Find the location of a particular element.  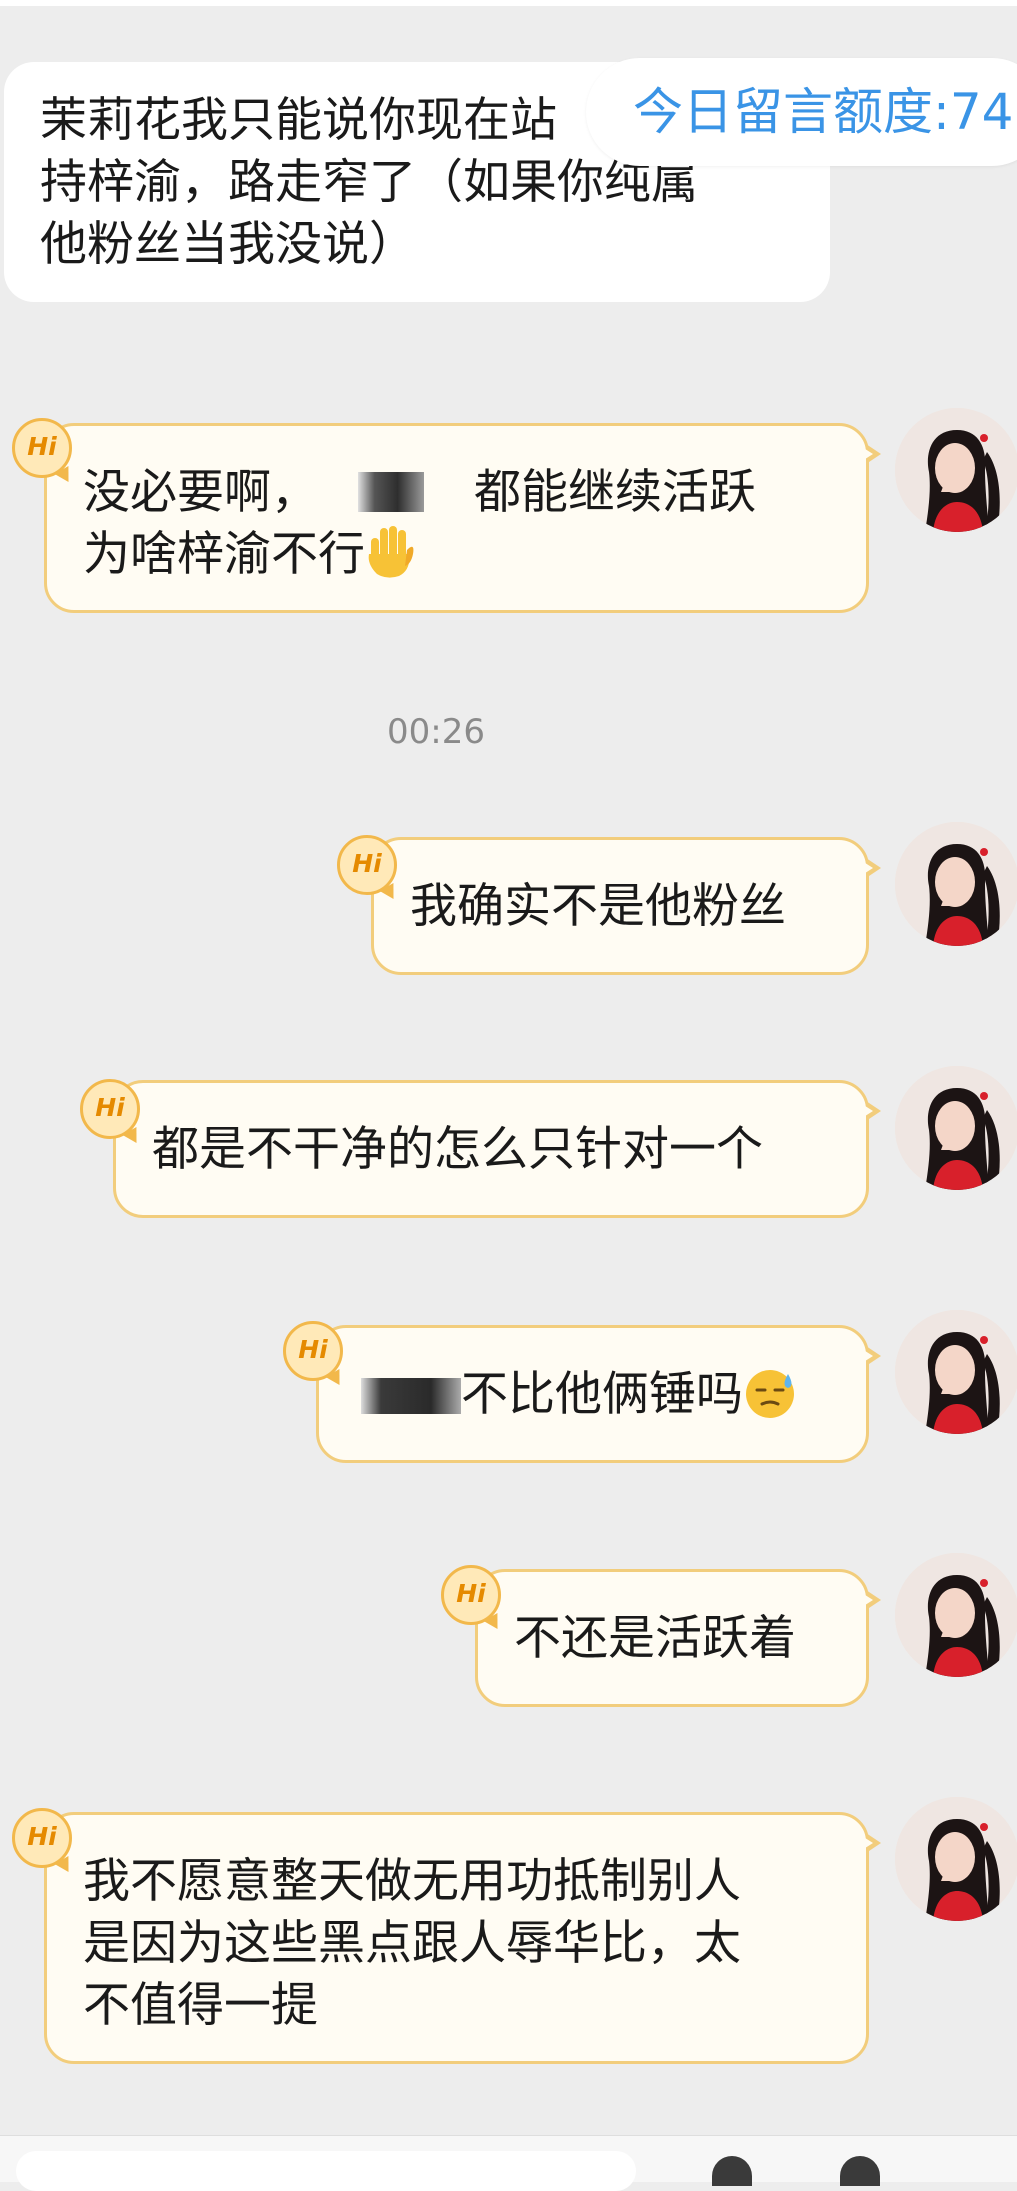

incoming-message-line-3: 他粉丝当我没说） is located at coordinates (228, 244).